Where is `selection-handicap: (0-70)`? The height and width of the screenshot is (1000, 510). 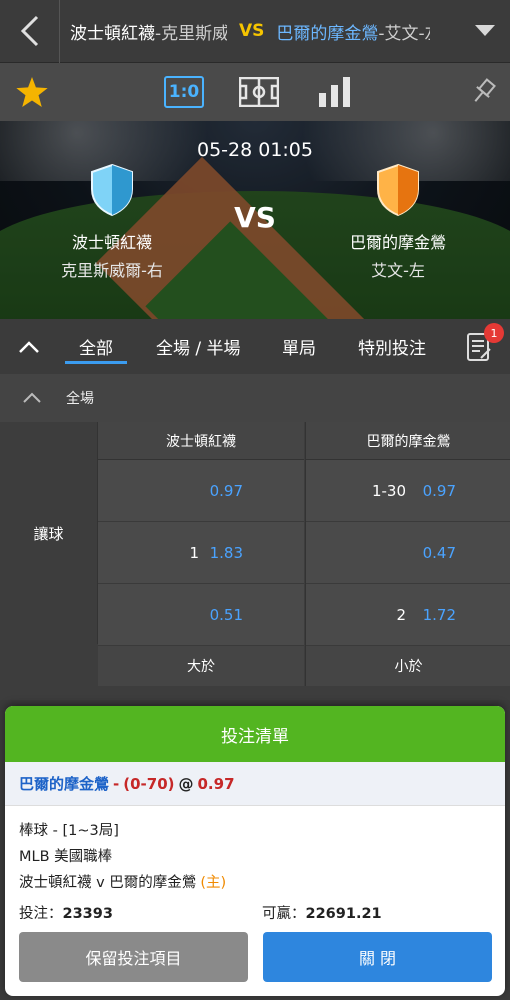
selection-handicap: (0-70) is located at coordinates (149, 783).